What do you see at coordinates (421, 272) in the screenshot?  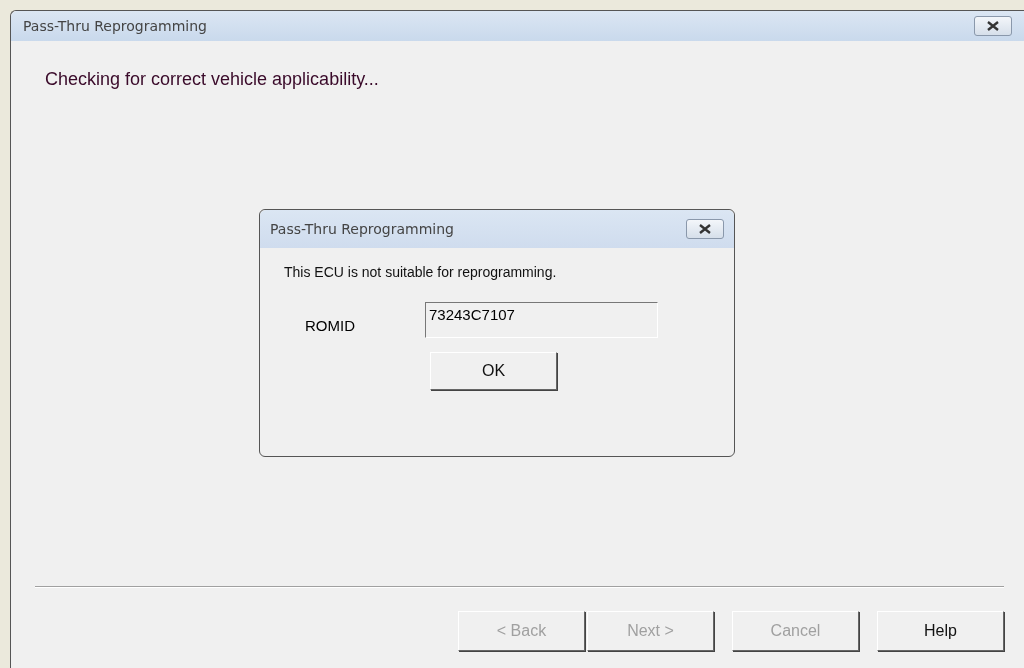 I see `dialog-message: This ECU is not suitable for reprogramming.` at bounding box center [421, 272].